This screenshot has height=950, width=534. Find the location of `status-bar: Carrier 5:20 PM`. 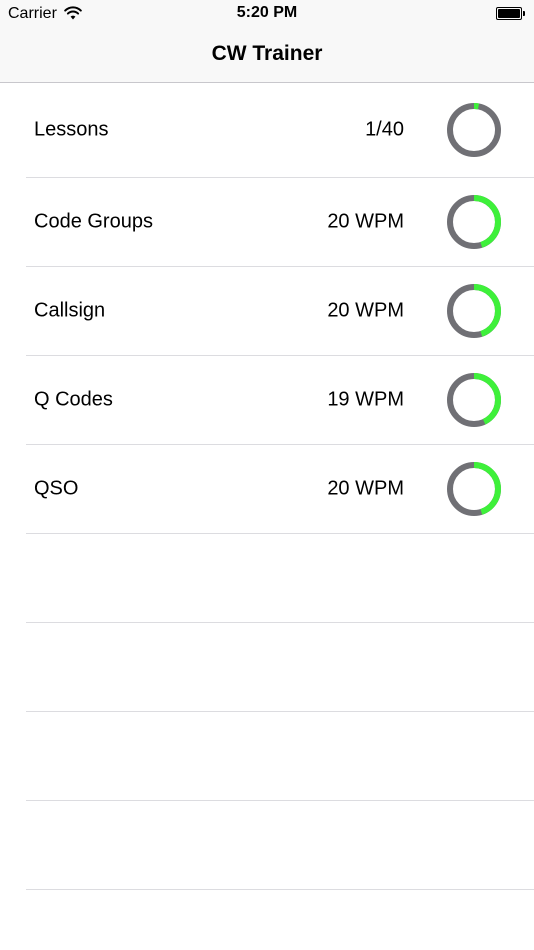

status-bar: Carrier 5:20 PM is located at coordinates (267, 14).